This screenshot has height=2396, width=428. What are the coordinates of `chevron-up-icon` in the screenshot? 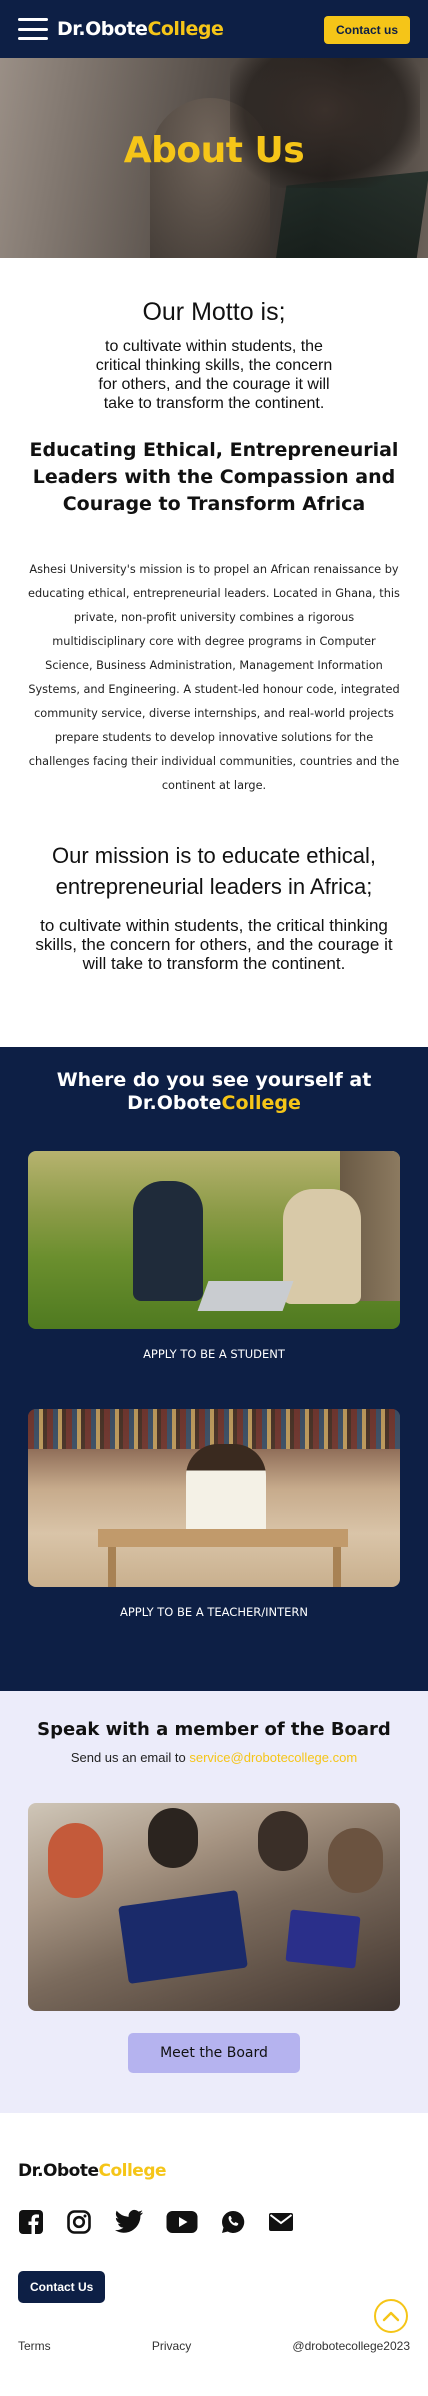 It's located at (391, 2316).